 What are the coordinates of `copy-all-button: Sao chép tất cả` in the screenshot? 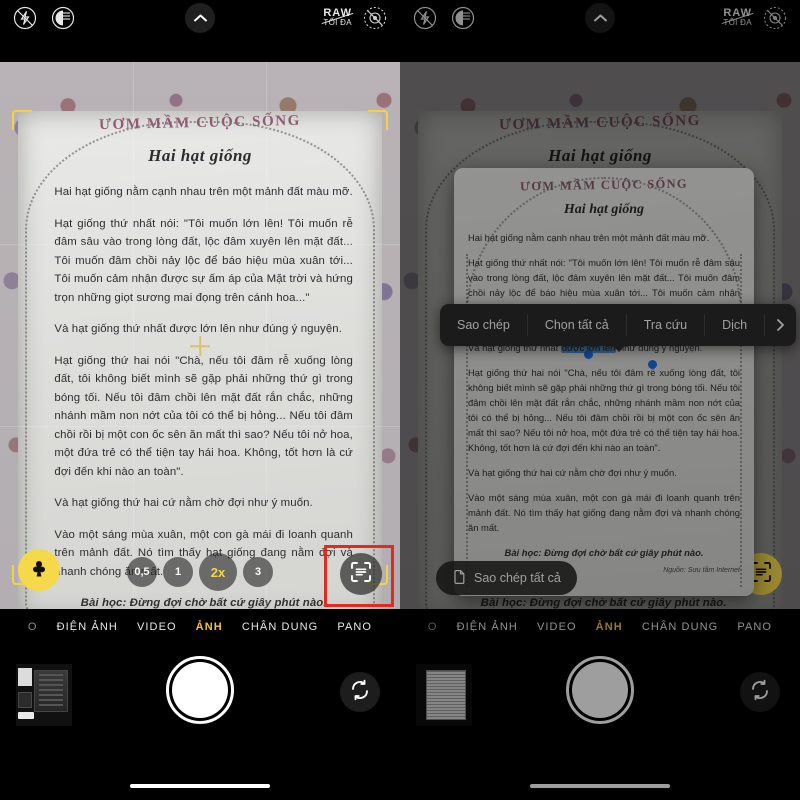 It's located at (506, 578).